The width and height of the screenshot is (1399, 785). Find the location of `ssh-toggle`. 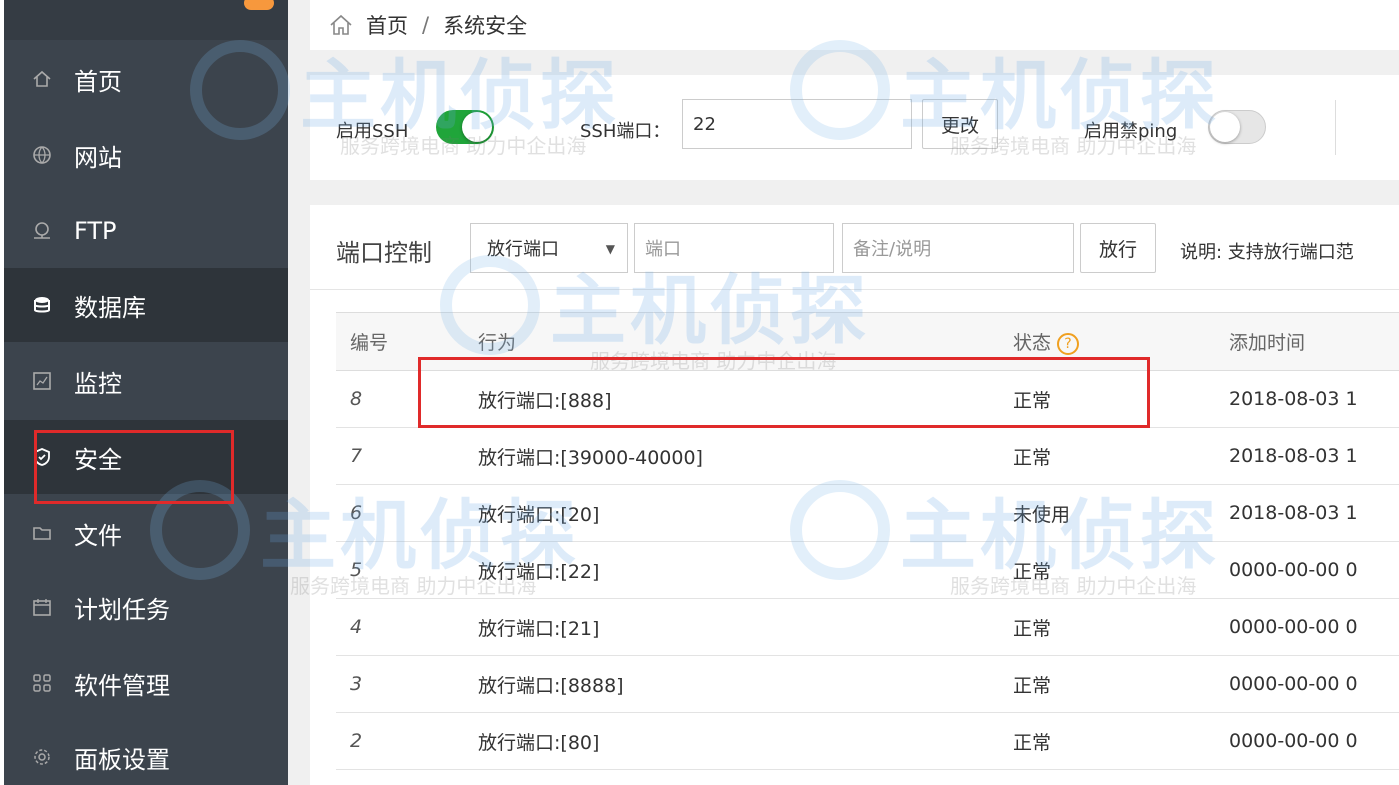

ssh-toggle is located at coordinates (465, 127).